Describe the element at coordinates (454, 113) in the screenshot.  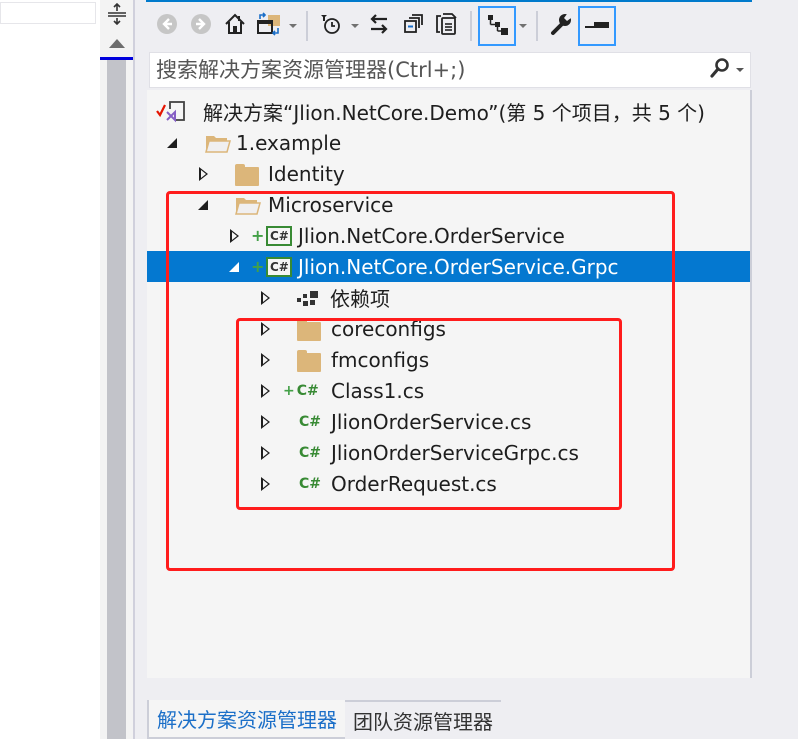
I see `tree-item-label: 解决方案“Jlion.NetCore.Demo”(第 5 个项目，共 5 个)` at that location.